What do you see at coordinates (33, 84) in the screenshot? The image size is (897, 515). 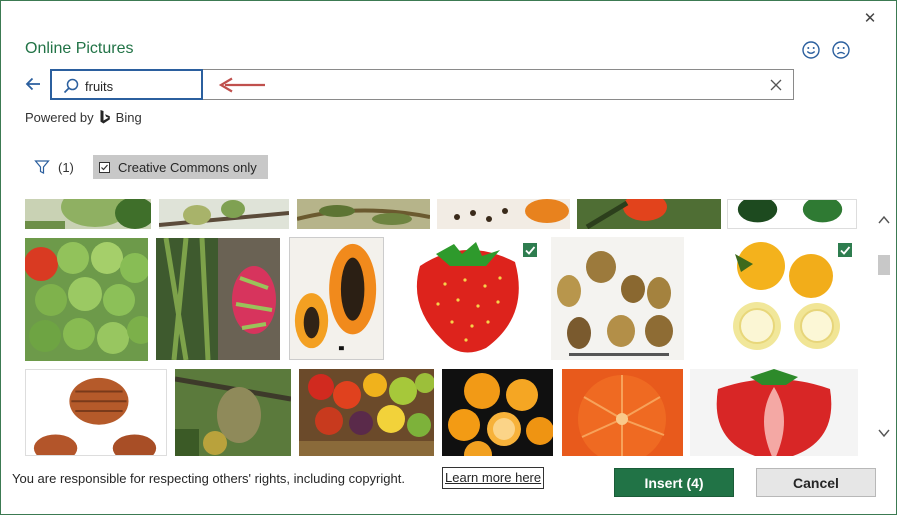 I see `back-arrow-icon` at bounding box center [33, 84].